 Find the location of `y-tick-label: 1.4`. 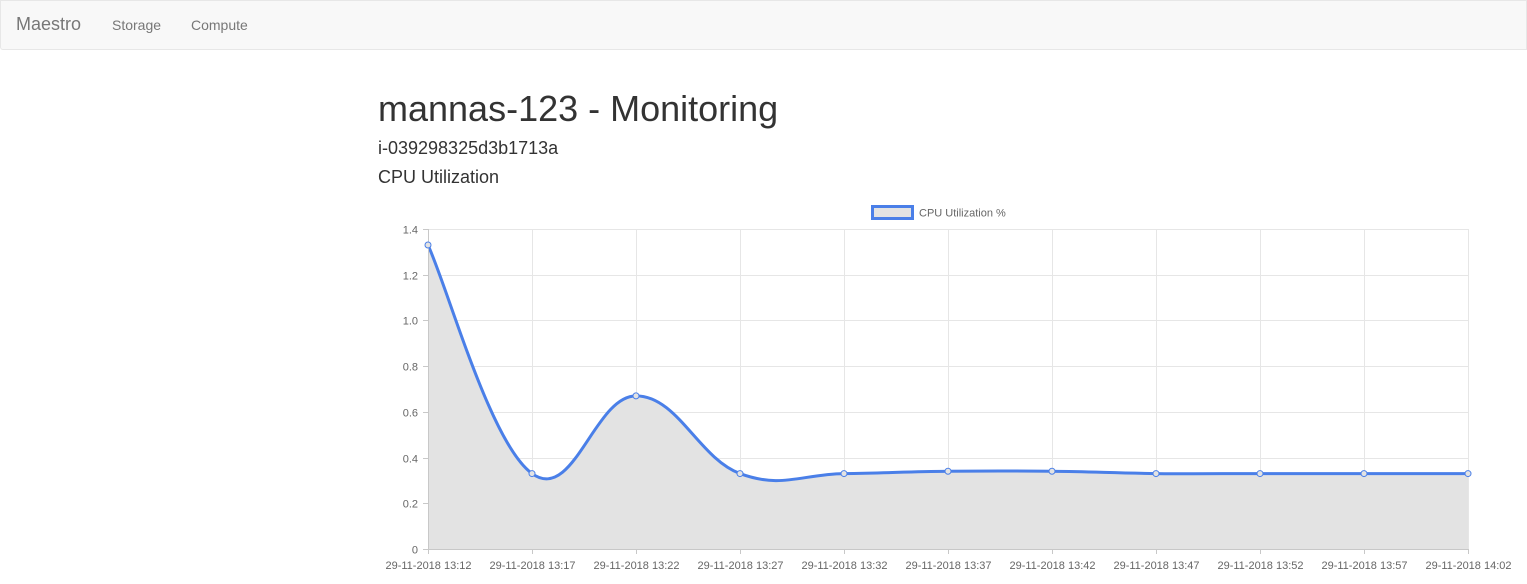

y-tick-label: 1.4 is located at coordinates (410, 231).